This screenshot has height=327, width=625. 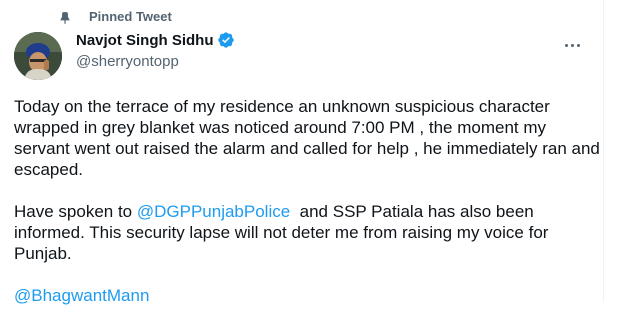 I want to click on verified-badge-icon, so click(x=225, y=40).